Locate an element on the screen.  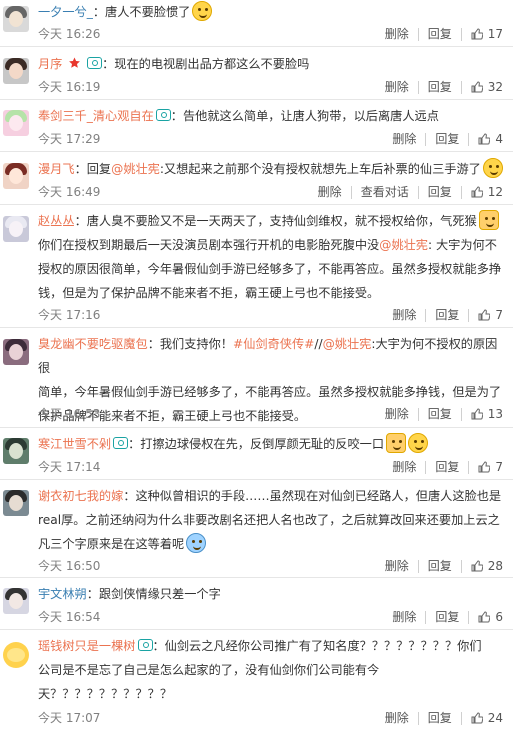
comment-text: 凡三个字原来是在这等着呢 is located at coordinates (111, 544).